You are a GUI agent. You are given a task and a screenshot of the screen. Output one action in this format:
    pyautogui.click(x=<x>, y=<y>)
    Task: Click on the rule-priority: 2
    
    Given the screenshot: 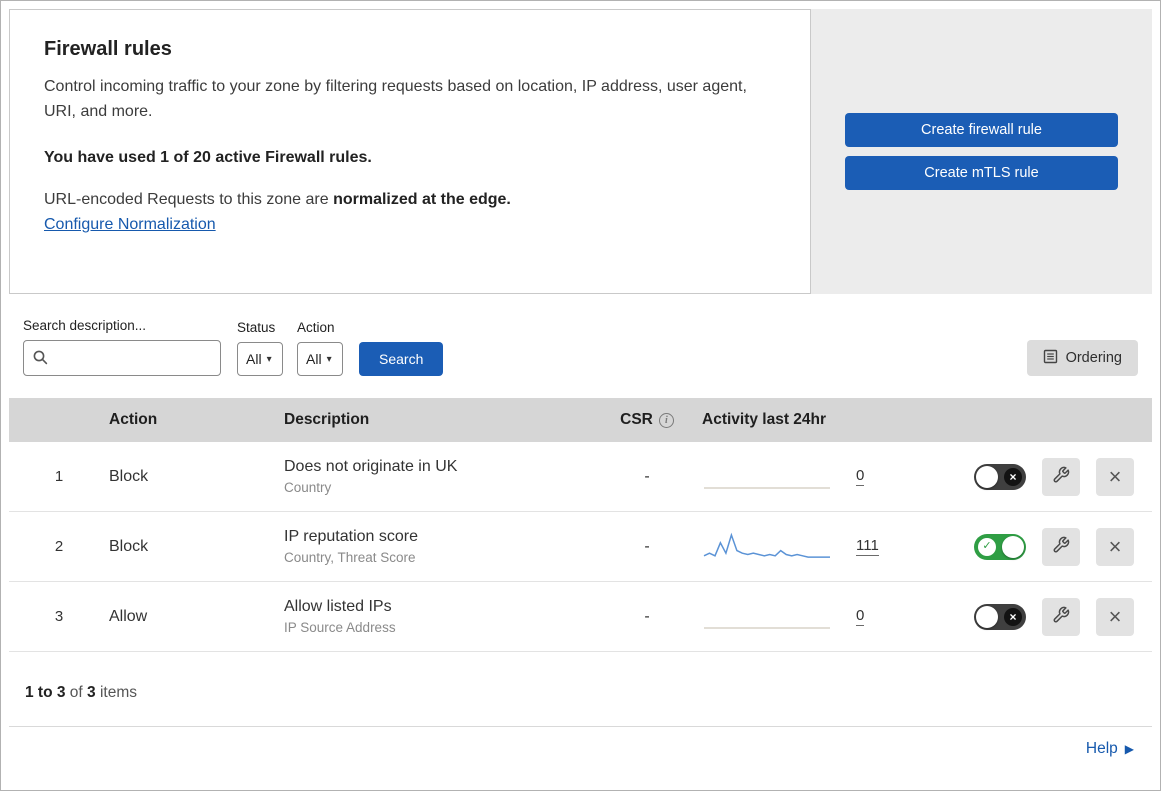 What is the action you would take?
    pyautogui.click(x=59, y=546)
    